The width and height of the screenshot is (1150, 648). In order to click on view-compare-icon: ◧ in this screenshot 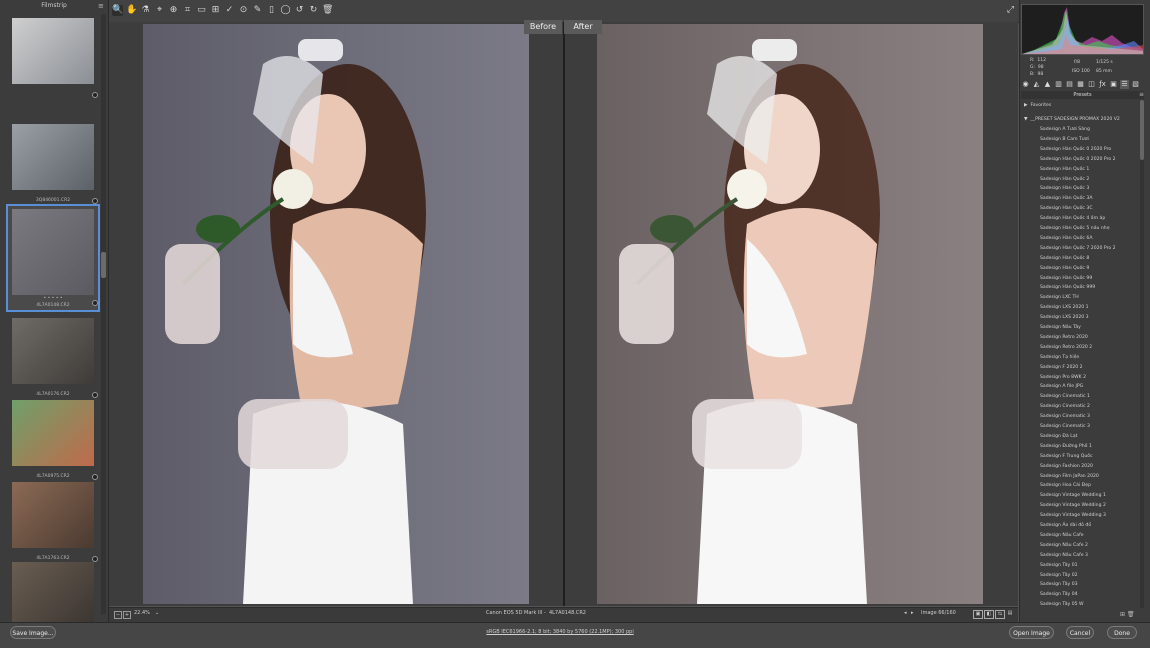, I will do `click(989, 614)`.